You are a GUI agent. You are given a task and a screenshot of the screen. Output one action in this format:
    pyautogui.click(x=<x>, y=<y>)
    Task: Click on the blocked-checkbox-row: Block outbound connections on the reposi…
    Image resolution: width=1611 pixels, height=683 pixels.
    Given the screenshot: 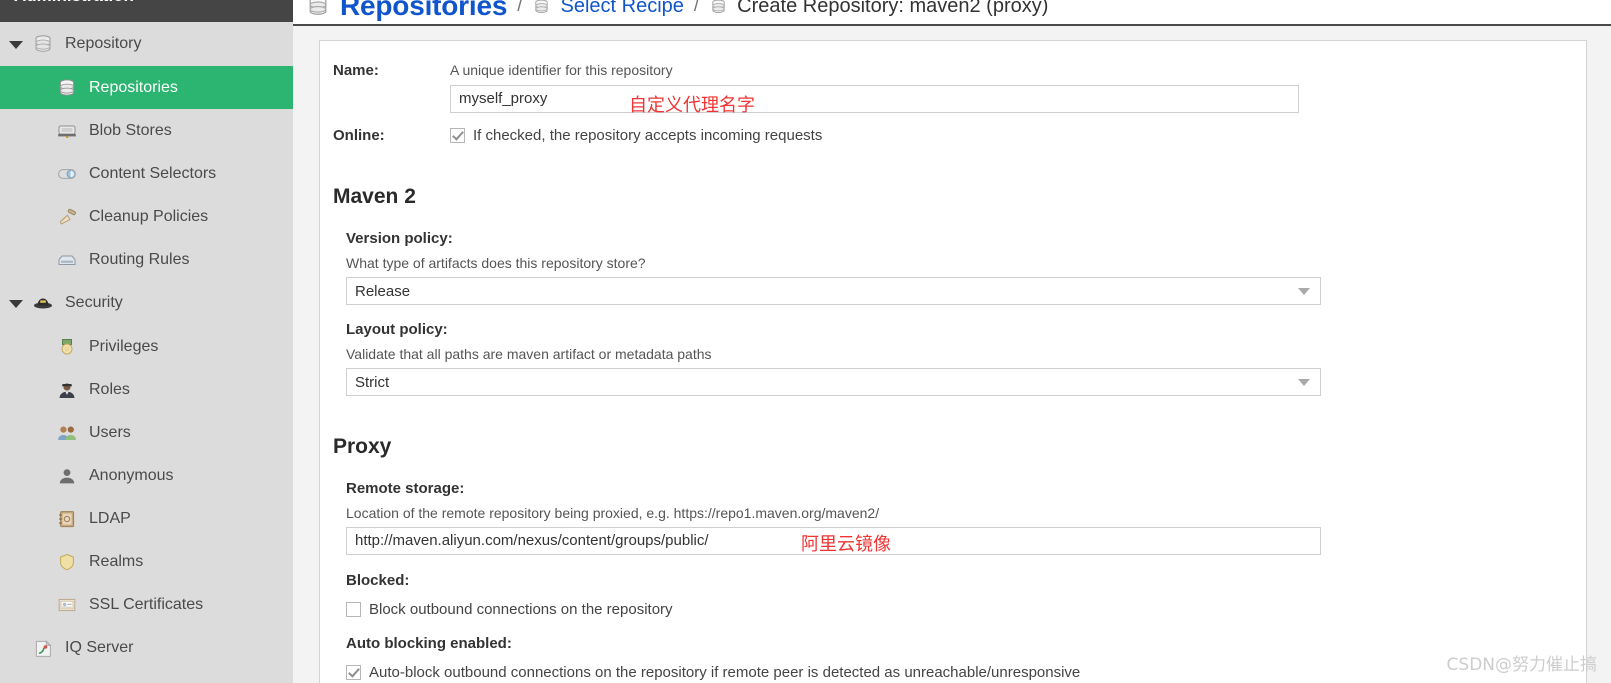 What is the action you would take?
    pyautogui.click(x=966, y=609)
    